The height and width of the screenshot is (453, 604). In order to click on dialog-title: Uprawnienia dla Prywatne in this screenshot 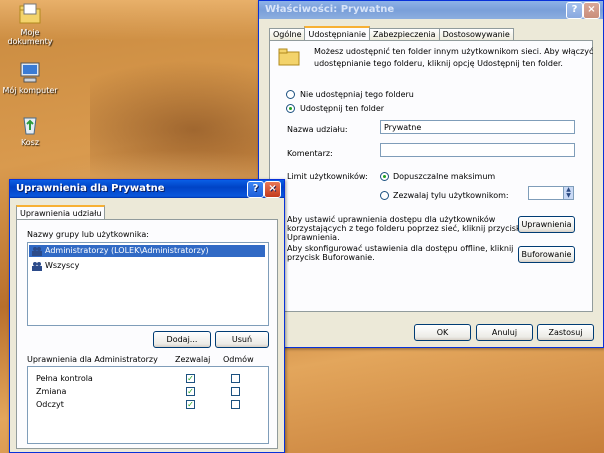, I will do `click(90, 188)`.